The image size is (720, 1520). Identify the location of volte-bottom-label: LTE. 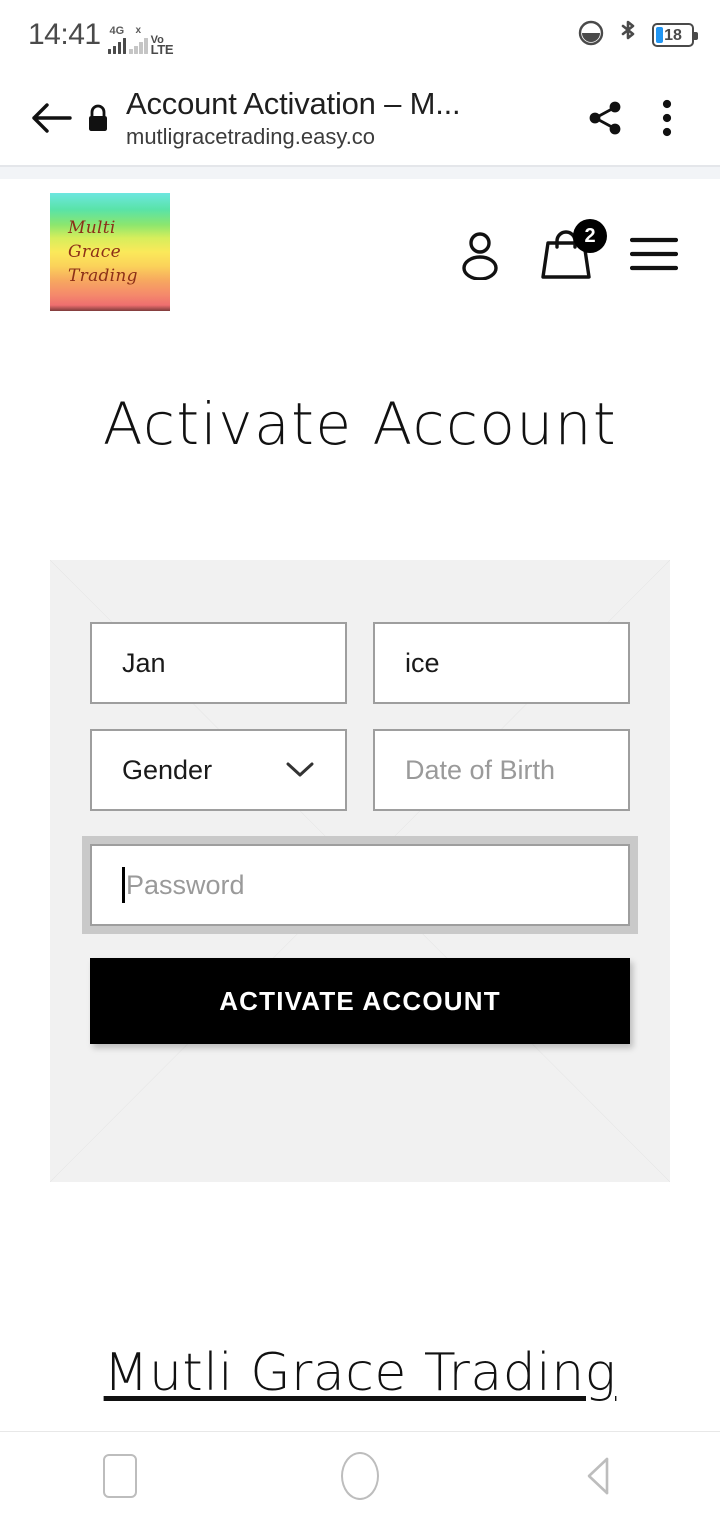
(162, 49).